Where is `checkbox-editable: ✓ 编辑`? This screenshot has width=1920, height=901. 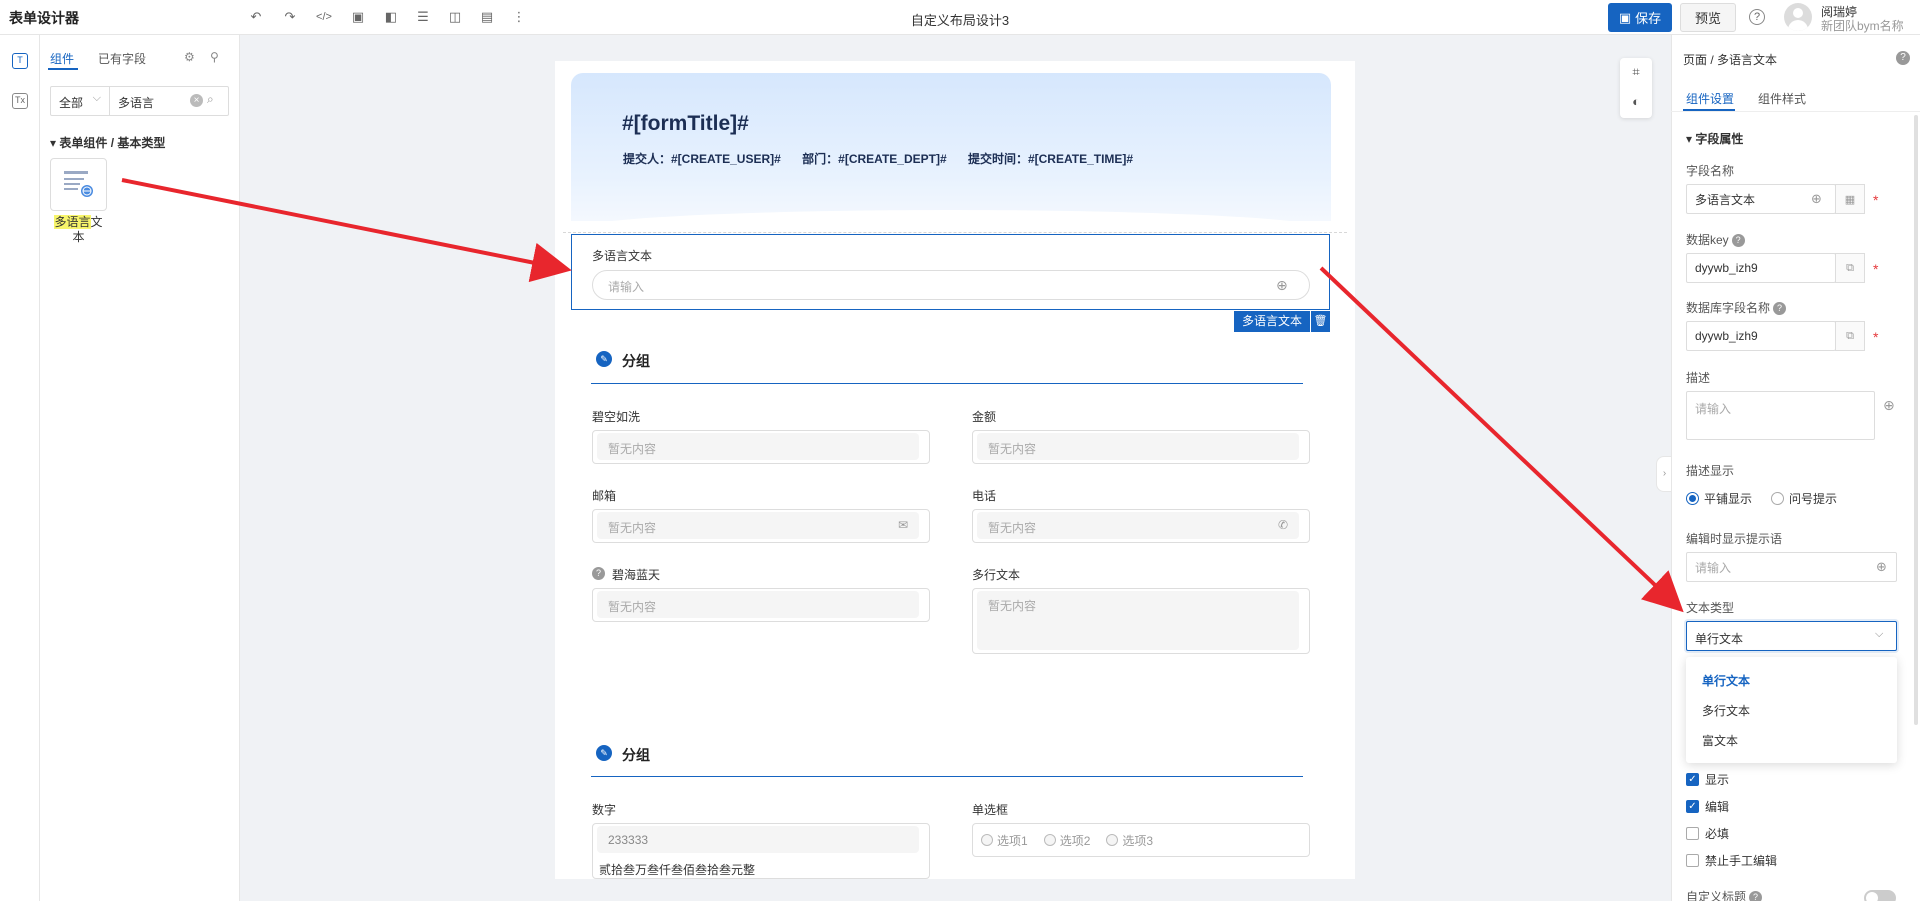
checkbox-editable: ✓ 编辑 is located at coordinates (1707, 806).